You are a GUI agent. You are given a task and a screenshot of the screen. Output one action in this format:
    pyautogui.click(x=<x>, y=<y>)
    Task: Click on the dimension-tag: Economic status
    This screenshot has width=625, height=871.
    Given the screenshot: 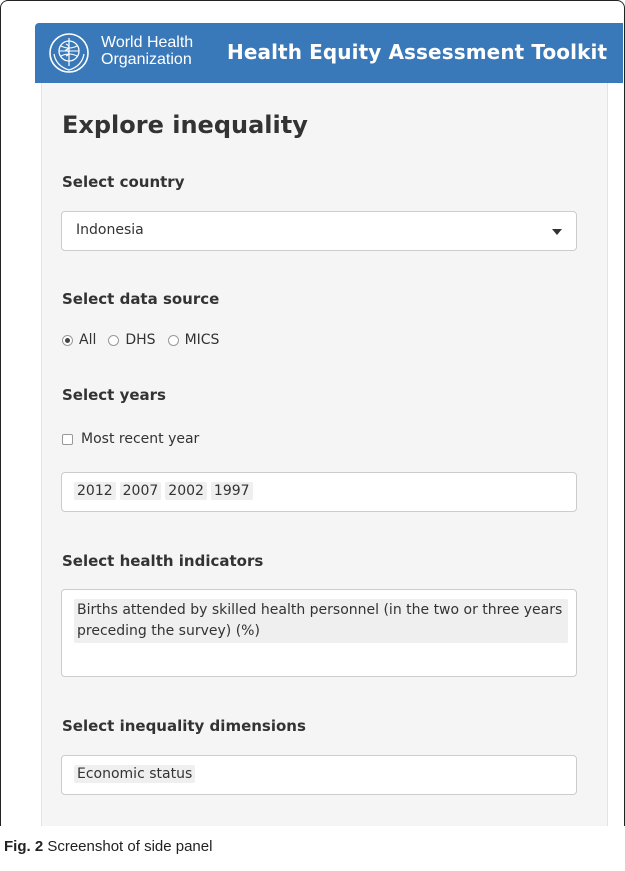 What is the action you would take?
    pyautogui.click(x=135, y=774)
    